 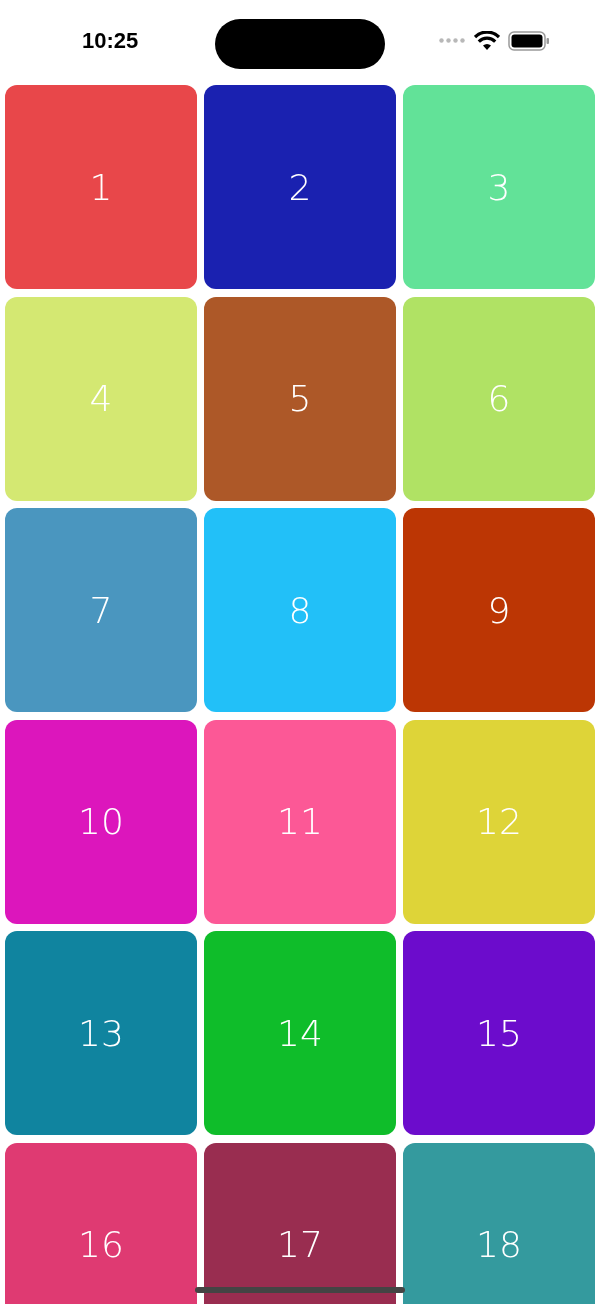 I want to click on color-tile: 2, so click(x=300, y=187).